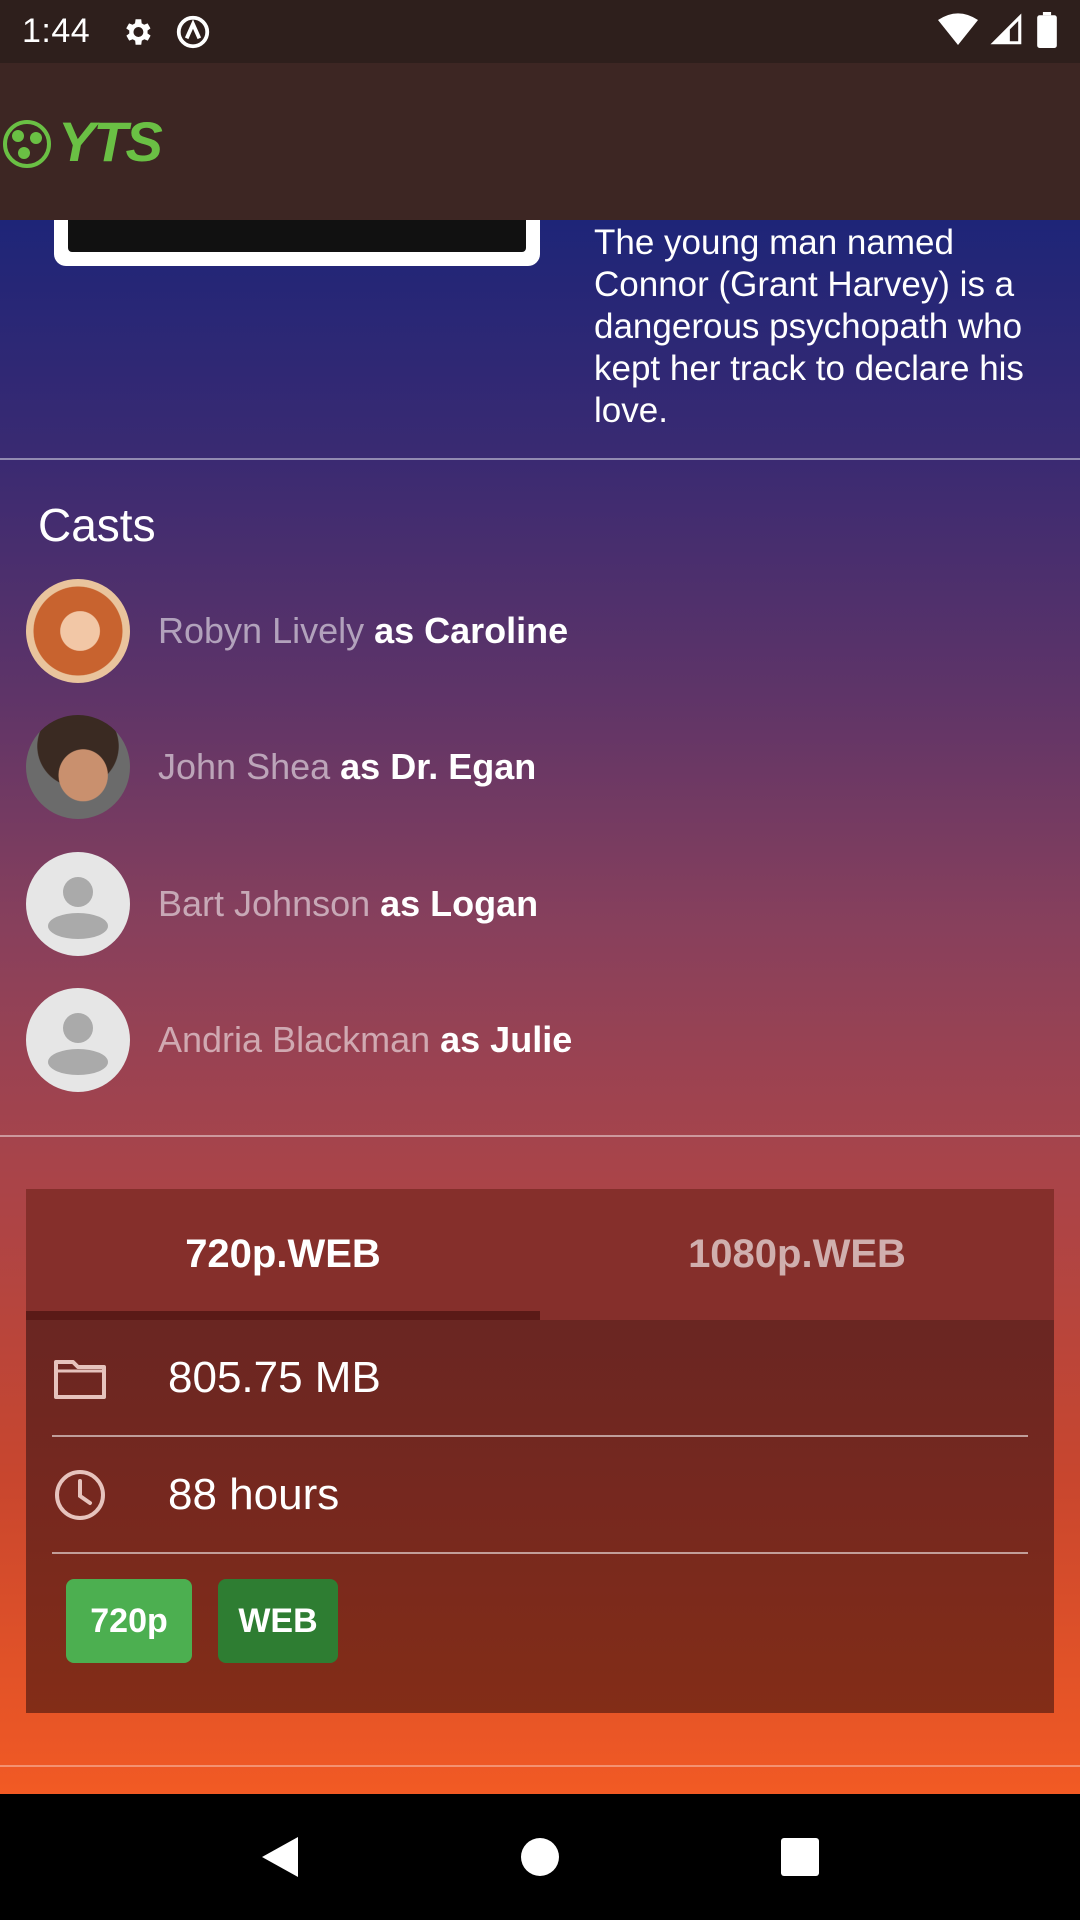 The width and height of the screenshot is (1080, 1920). What do you see at coordinates (137, 32) in the screenshot?
I see `gear-icon` at bounding box center [137, 32].